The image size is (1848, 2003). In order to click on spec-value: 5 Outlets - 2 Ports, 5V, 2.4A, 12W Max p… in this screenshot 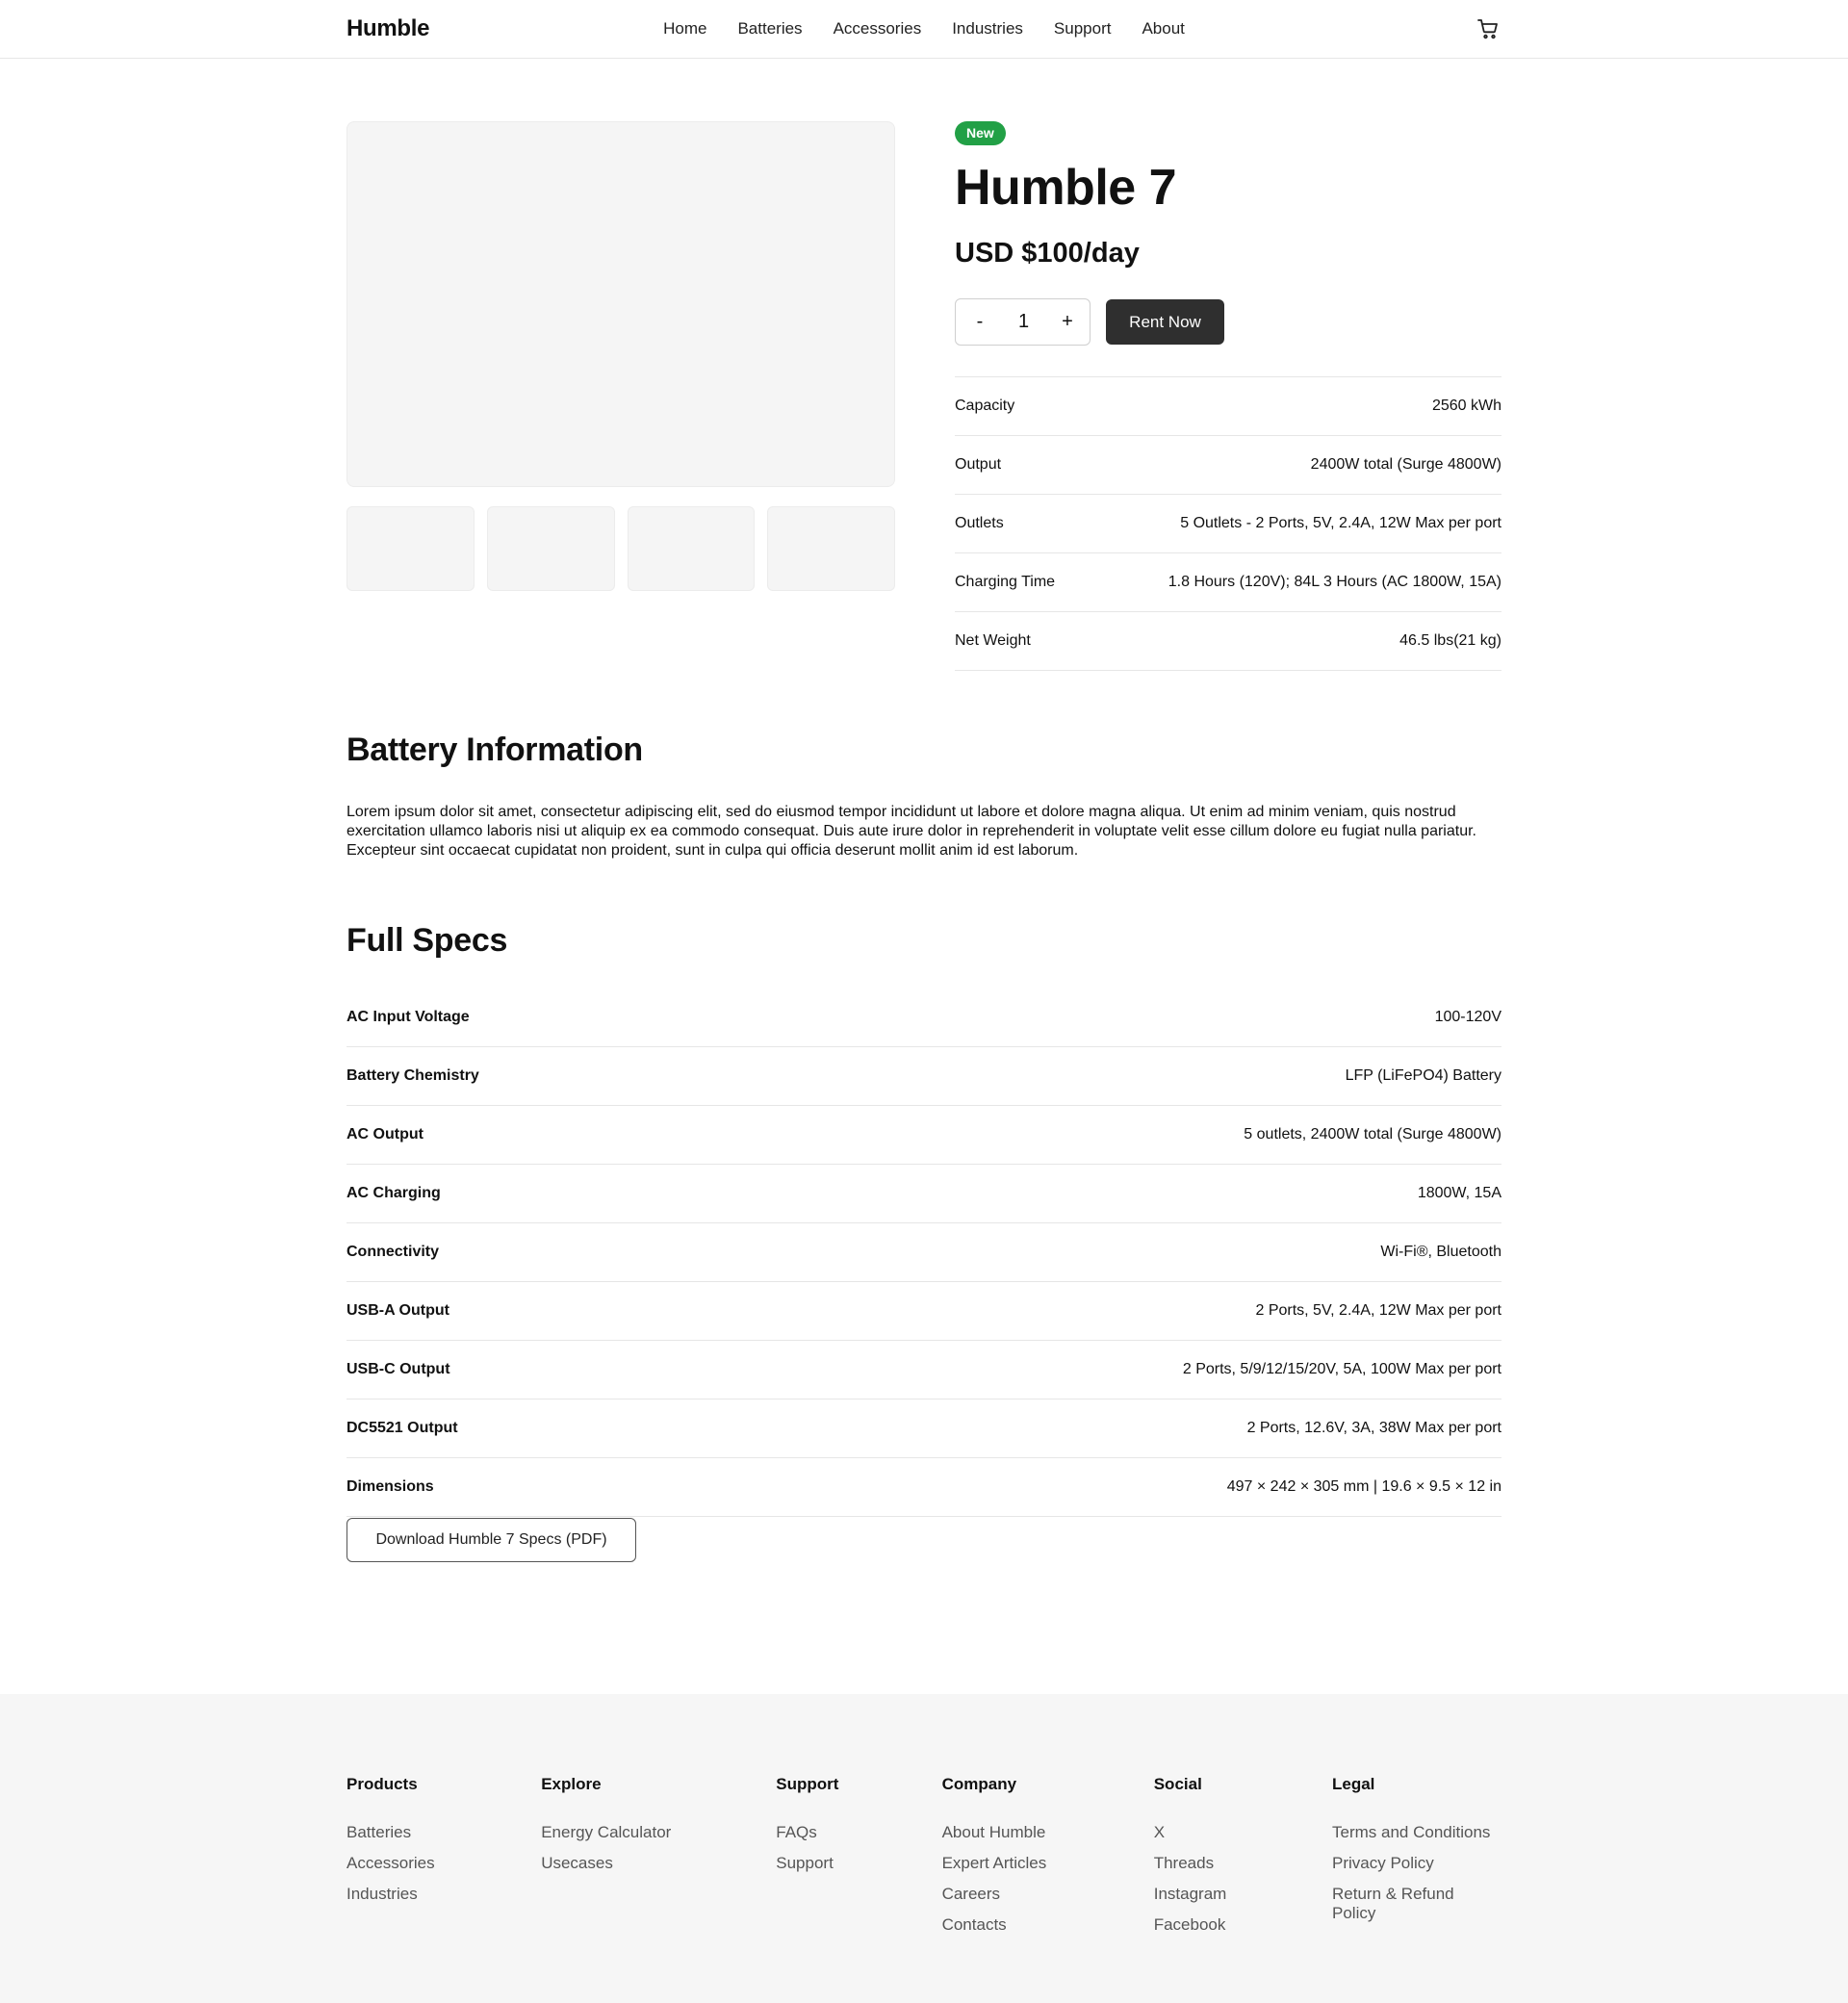, I will do `click(1341, 523)`.